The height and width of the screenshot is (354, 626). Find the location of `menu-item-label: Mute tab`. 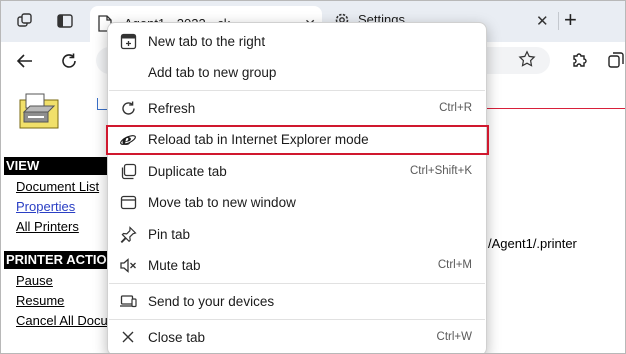

menu-item-label: Mute tab is located at coordinates (174, 265).